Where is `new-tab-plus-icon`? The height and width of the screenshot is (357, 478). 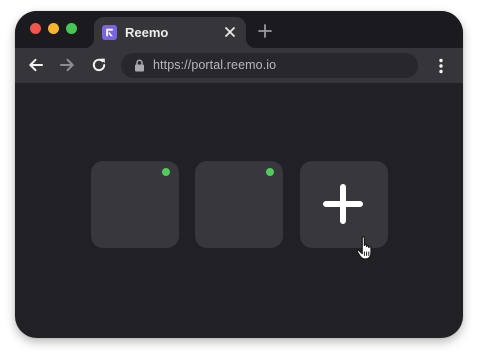
new-tab-plus-icon is located at coordinates (265, 31).